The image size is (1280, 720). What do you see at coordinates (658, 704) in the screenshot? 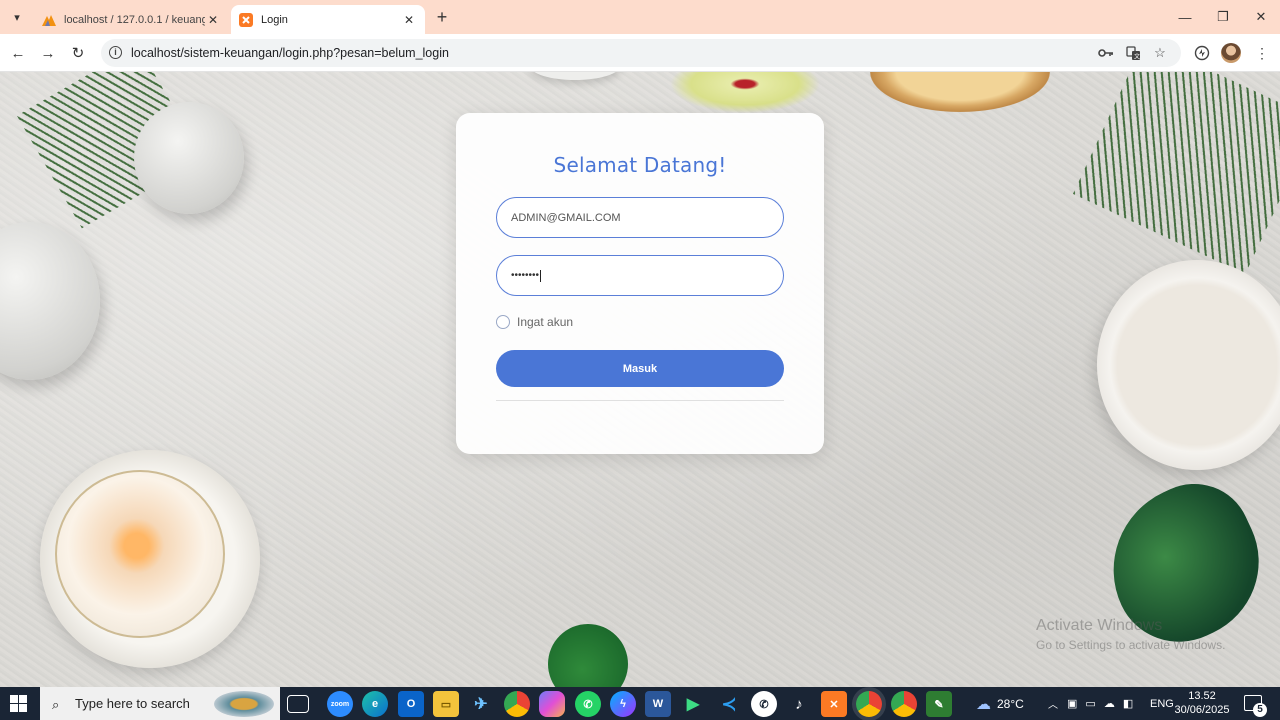
I see `word-icon: W` at bounding box center [658, 704].